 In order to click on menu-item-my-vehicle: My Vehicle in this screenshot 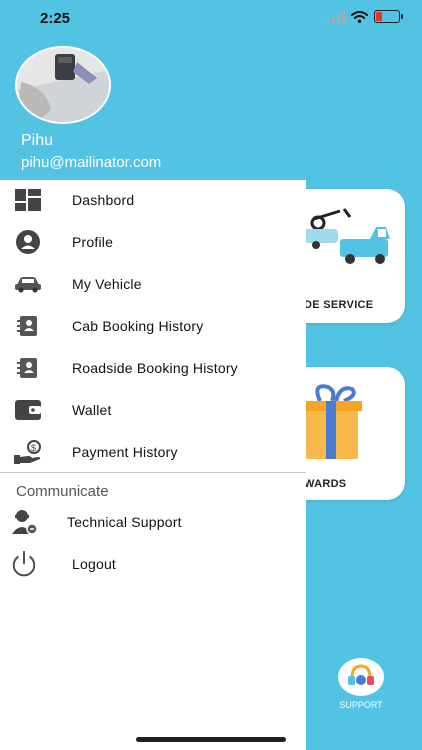, I will do `click(153, 284)`.